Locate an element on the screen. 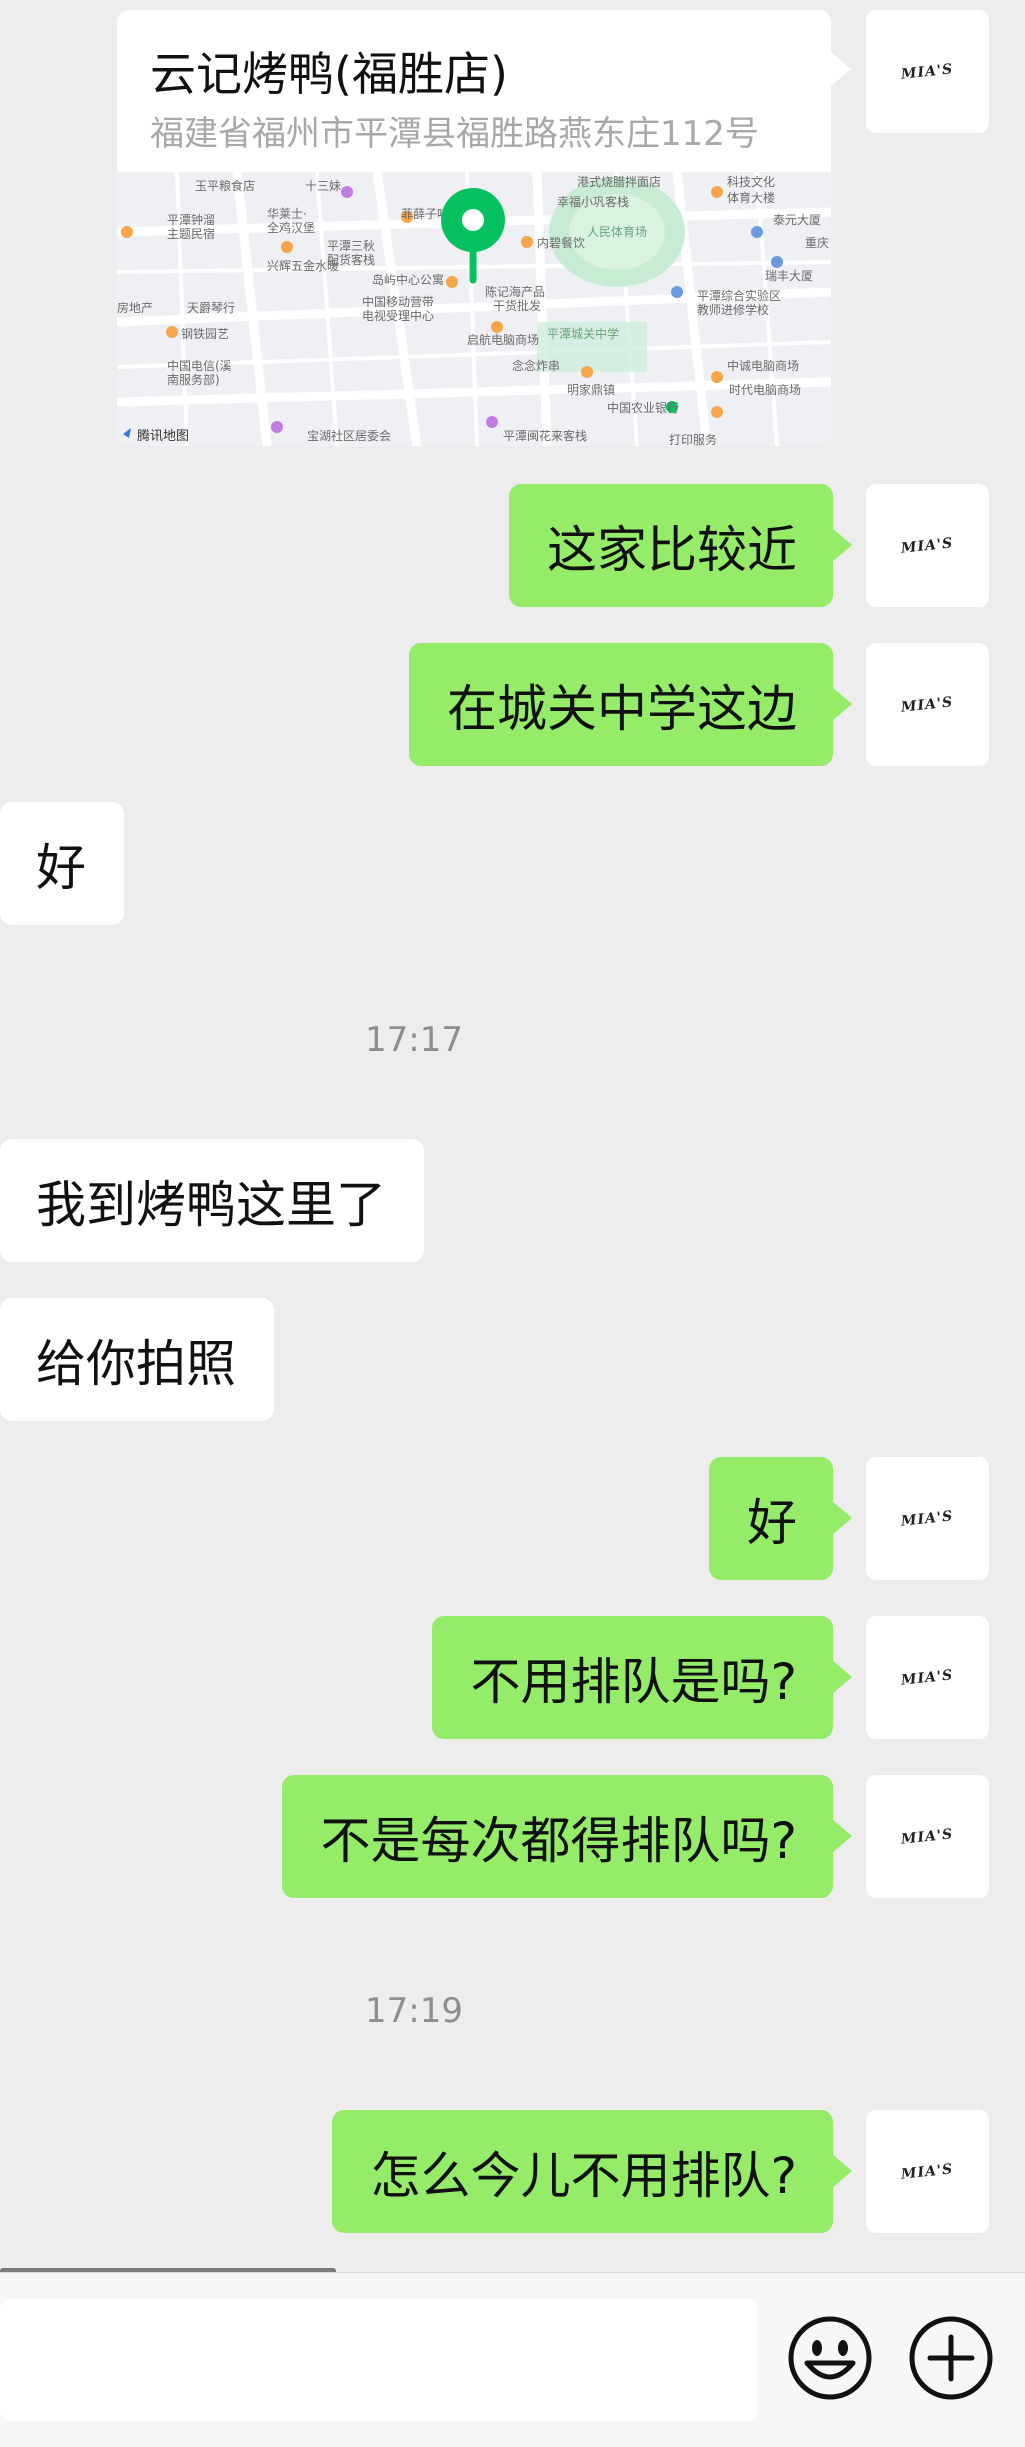 This screenshot has width=1025, height=2447. svg-text: 打印服务 is located at coordinates (693, 439).